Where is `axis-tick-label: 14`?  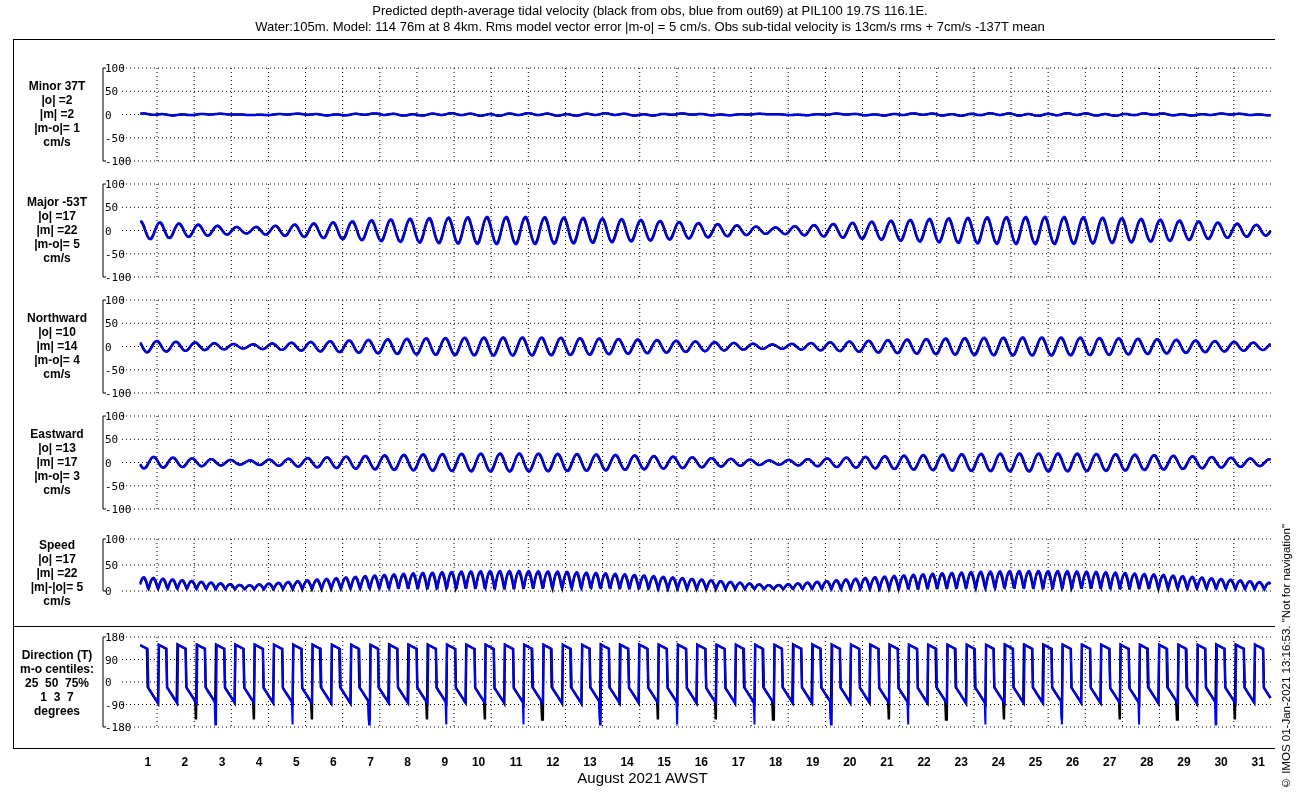
axis-tick-label: 14 is located at coordinates (627, 762).